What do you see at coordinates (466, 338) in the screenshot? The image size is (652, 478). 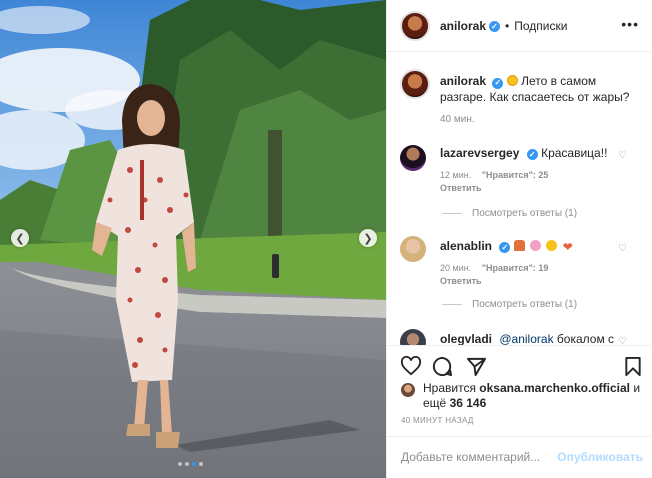 I see `comment-username: olegvladi` at bounding box center [466, 338].